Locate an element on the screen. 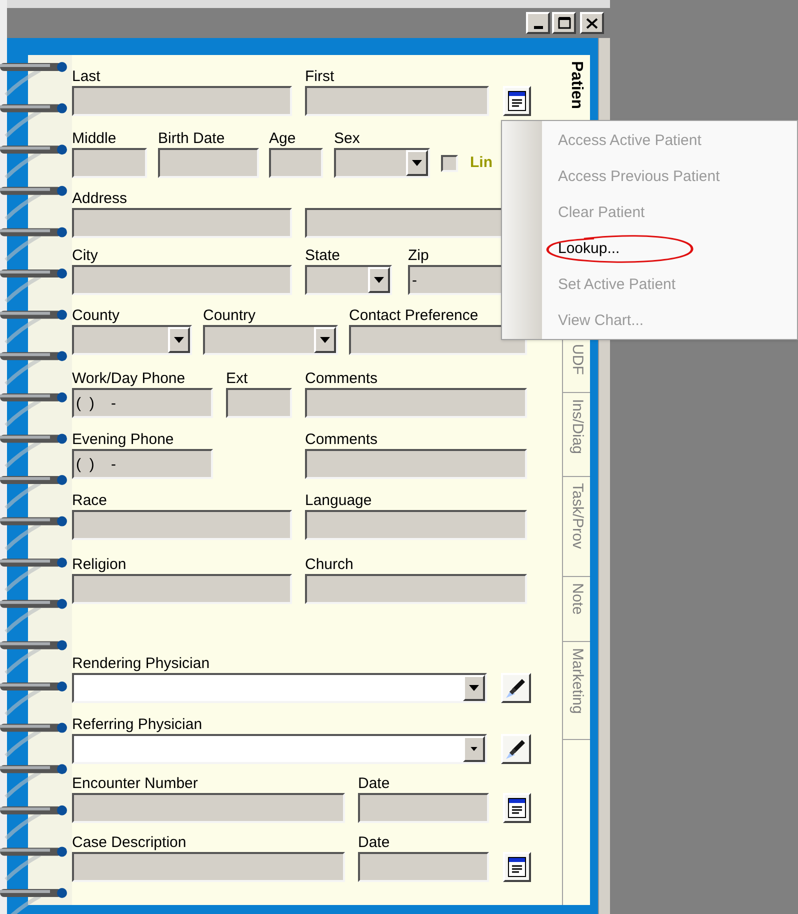  field-label: Country is located at coordinates (230, 316).